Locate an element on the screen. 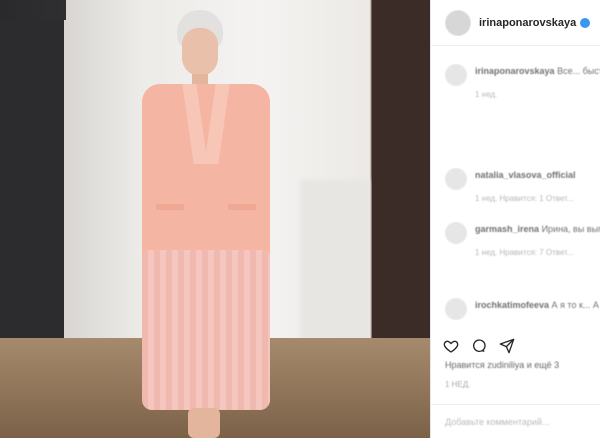 The width and height of the screenshot is (600, 438). legs is located at coordinates (204, 423).